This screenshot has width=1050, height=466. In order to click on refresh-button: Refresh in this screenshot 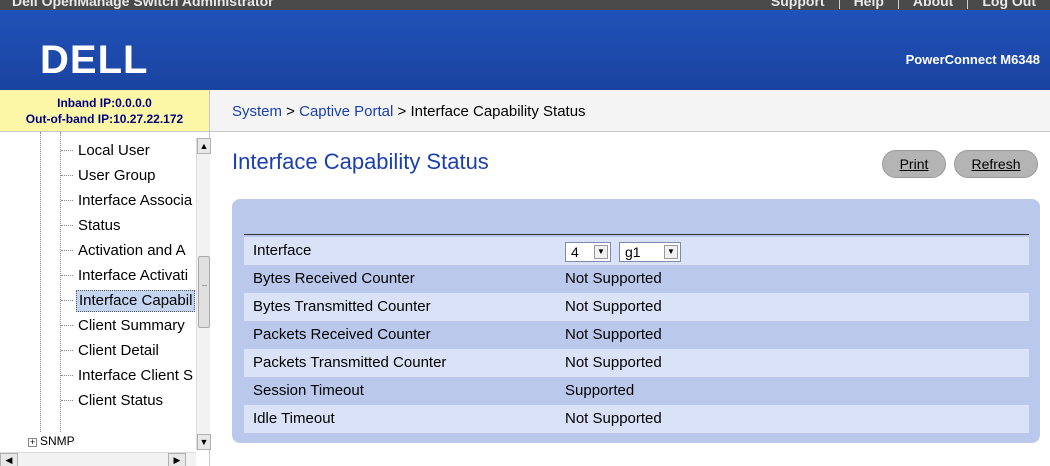, I will do `click(996, 164)`.